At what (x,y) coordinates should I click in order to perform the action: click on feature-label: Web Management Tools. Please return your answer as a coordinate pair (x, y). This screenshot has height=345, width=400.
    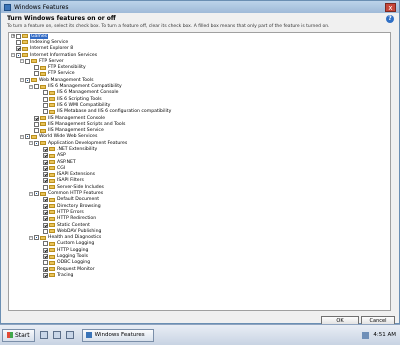
    Looking at the image, I should click on (66, 80).